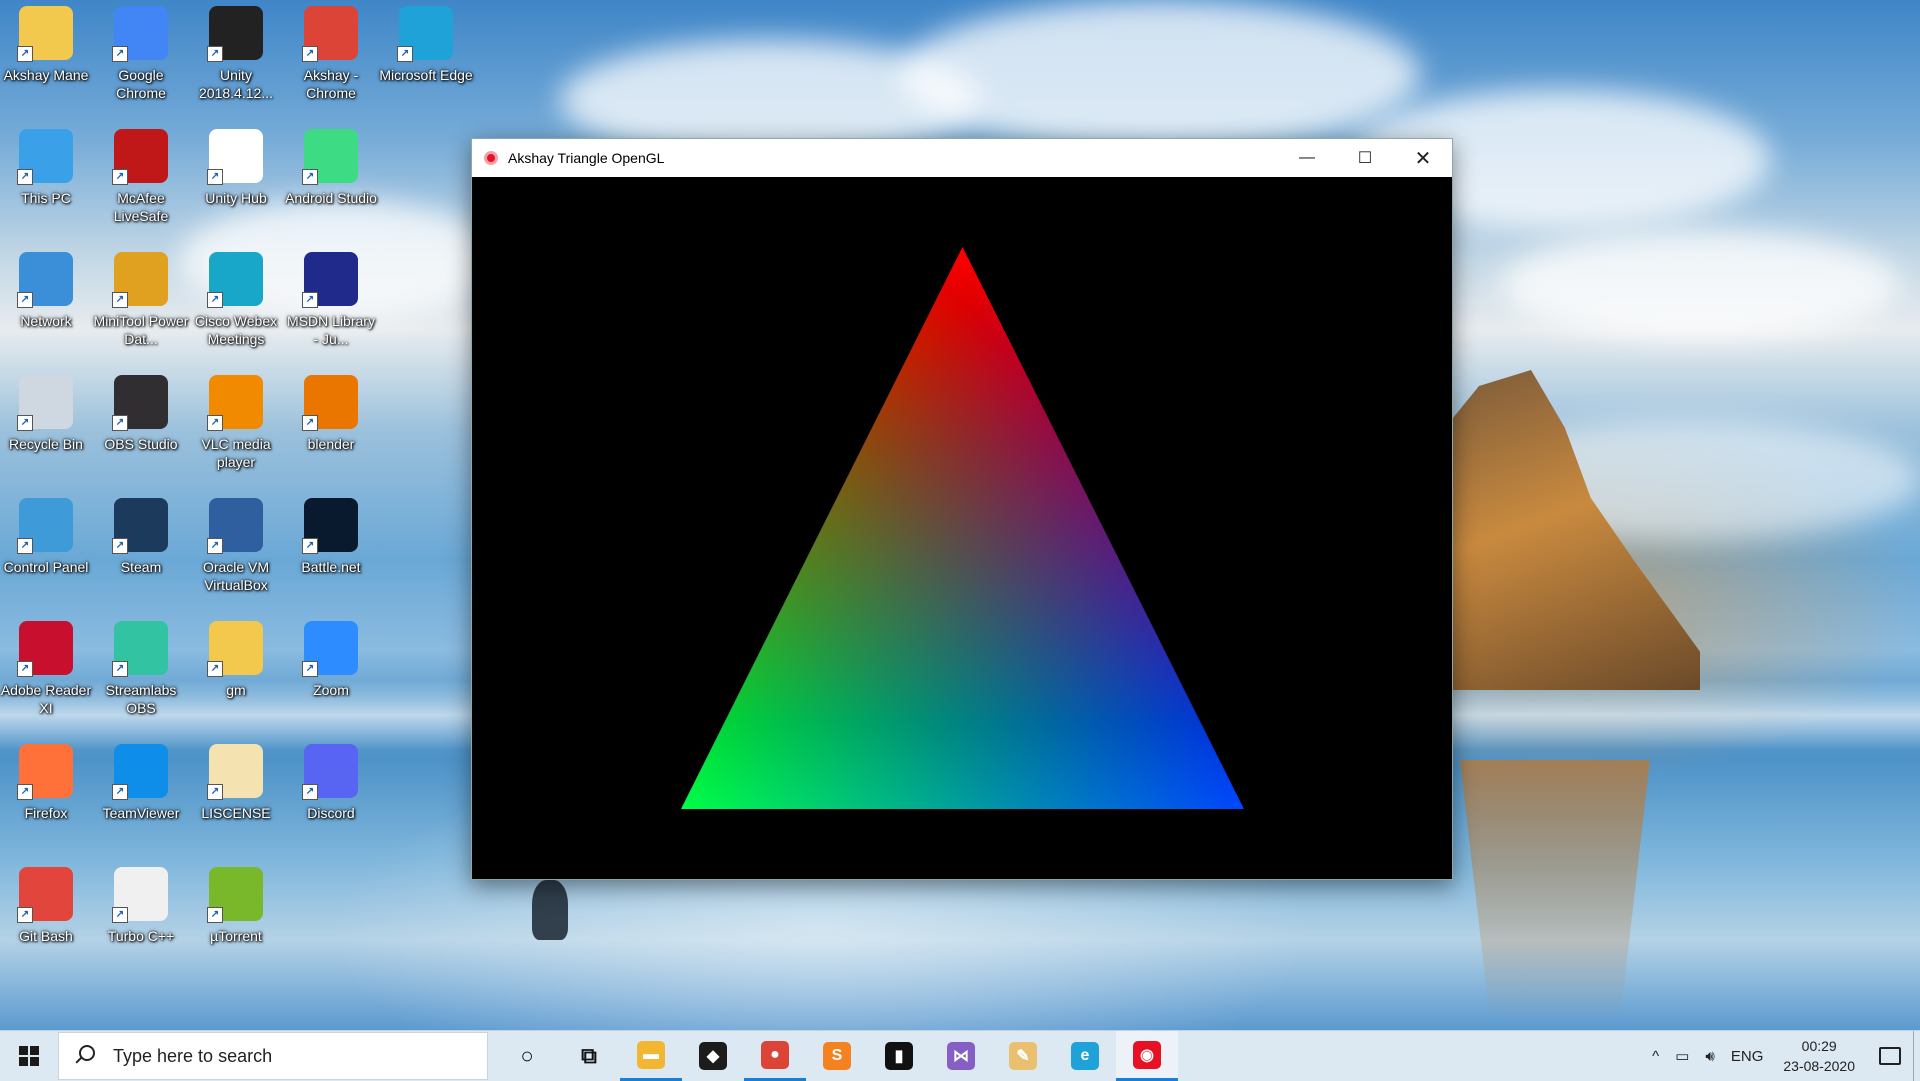  I want to click on desktop-icon: ↗ Microsoft Edge, so click(426, 59).